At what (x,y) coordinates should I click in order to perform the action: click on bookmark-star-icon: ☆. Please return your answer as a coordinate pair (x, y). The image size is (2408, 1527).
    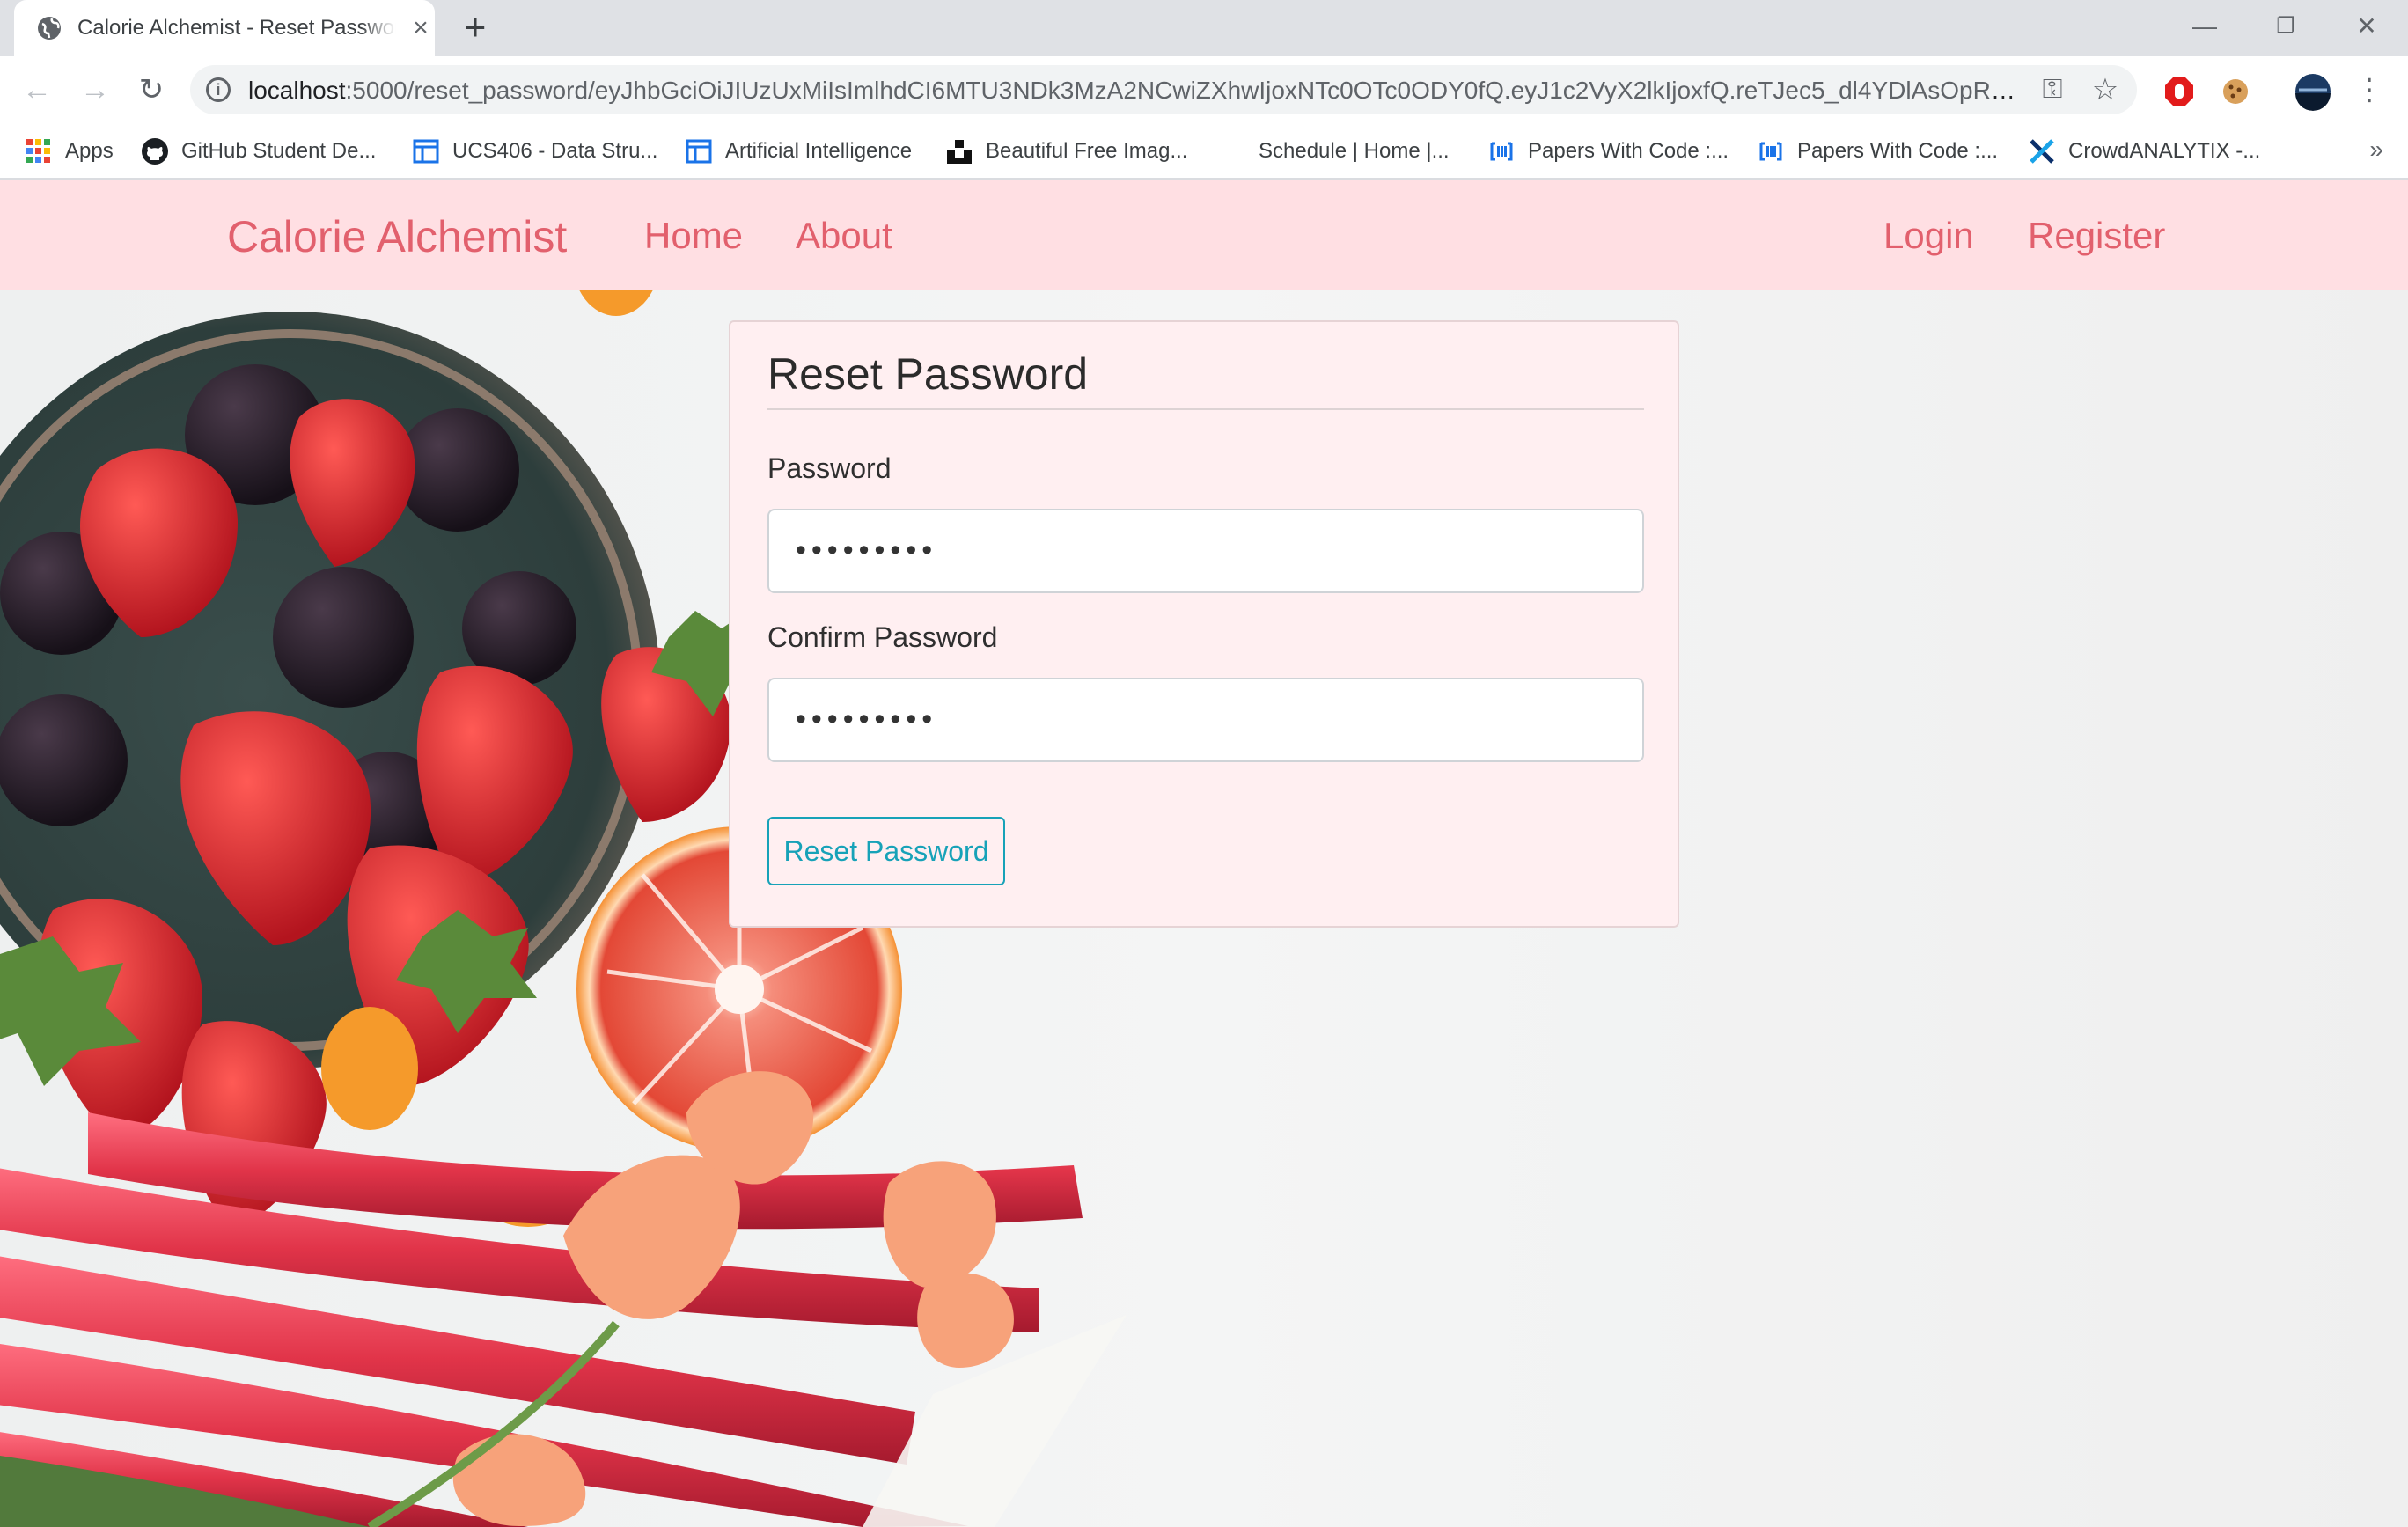
    Looking at the image, I should click on (2105, 89).